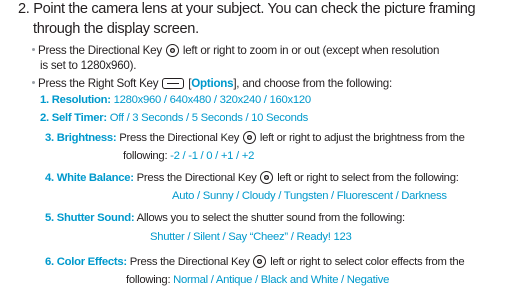 The image size is (513, 293). What do you see at coordinates (209, 118) in the screenshot?
I see `self-timer-values: Off / 3 Seconds / 5 Seconds / 10 Seconds` at bounding box center [209, 118].